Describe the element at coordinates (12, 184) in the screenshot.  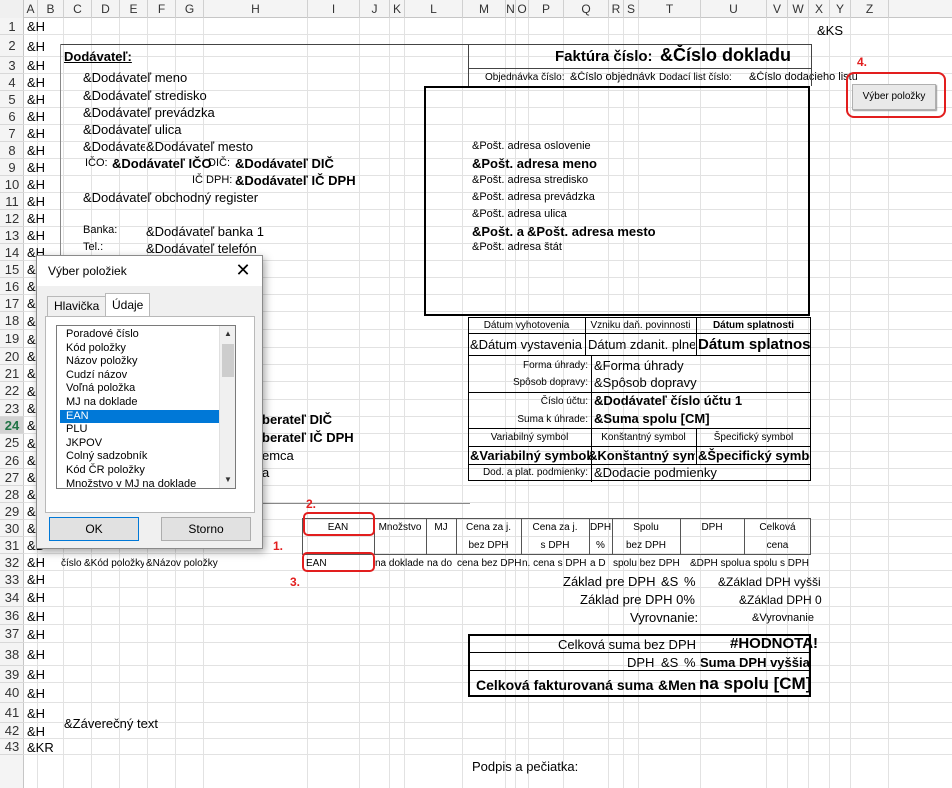
I see `row-header: 10` at that location.